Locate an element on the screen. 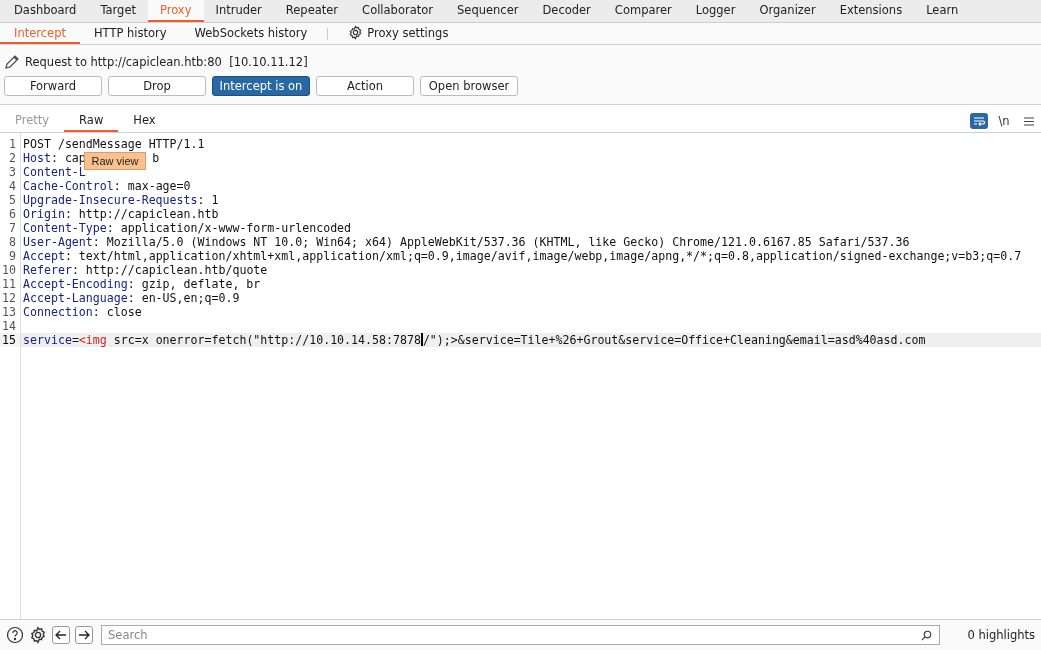 The width and height of the screenshot is (1041, 650). line-number: 12 is located at coordinates (9, 298).